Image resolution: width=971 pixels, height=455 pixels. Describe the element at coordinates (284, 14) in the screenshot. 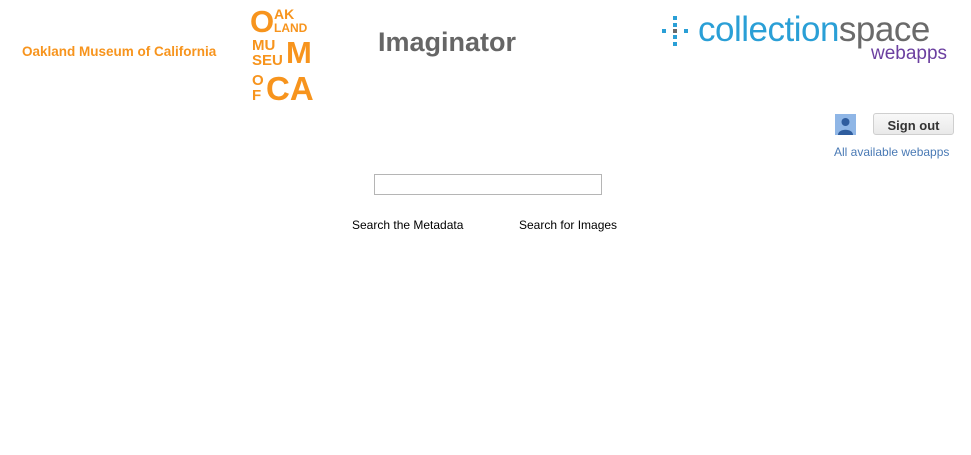

I see `omca-logo-ak: AK` at that location.